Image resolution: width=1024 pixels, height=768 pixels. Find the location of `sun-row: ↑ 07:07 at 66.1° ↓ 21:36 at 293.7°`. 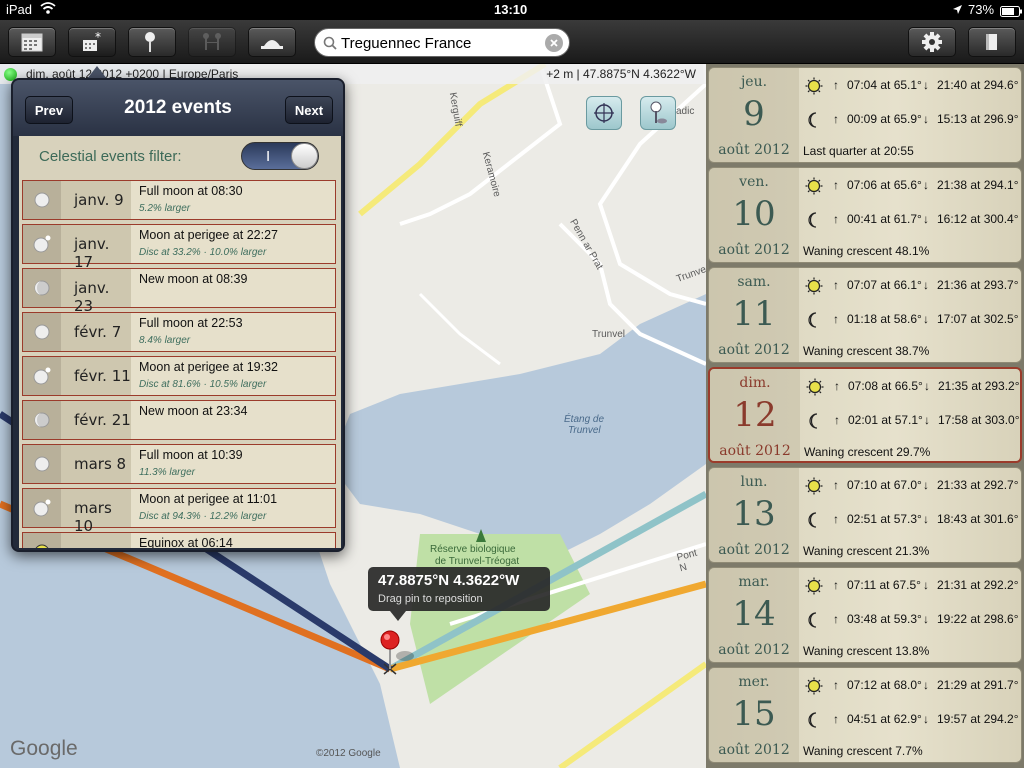

sun-row: ↑ 07:07 at 66.1° ↓ 21:36 at 293.7° is located at coordinates (912, 286).